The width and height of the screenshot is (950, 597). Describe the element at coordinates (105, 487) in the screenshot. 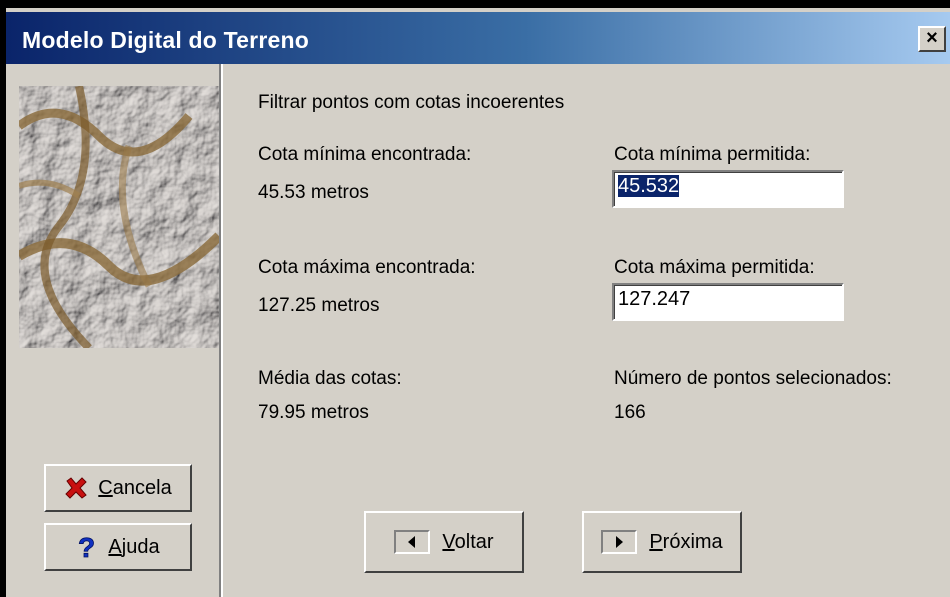

I see `cancel-mnemonic: C` at that location.